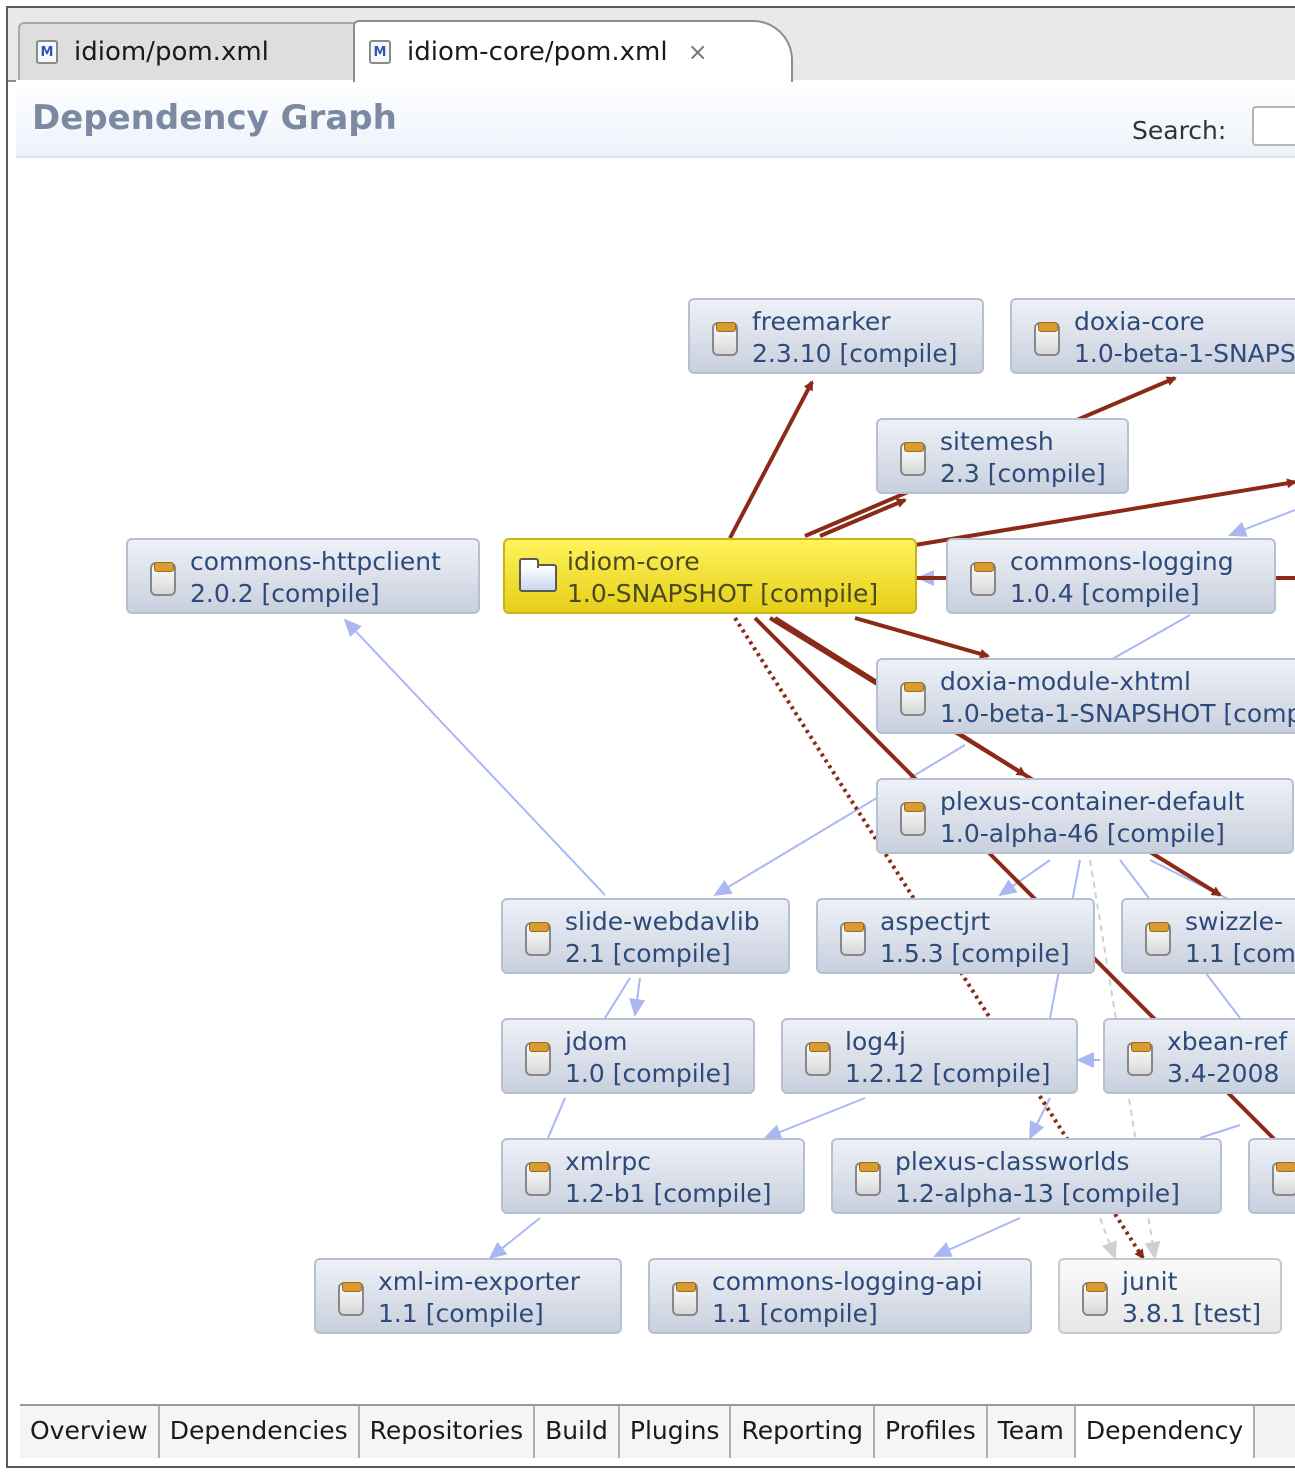  I want to click on editor-tab-bar: idiom/pom.xml idiom-core/pom.xml ×, so click(651, 45).